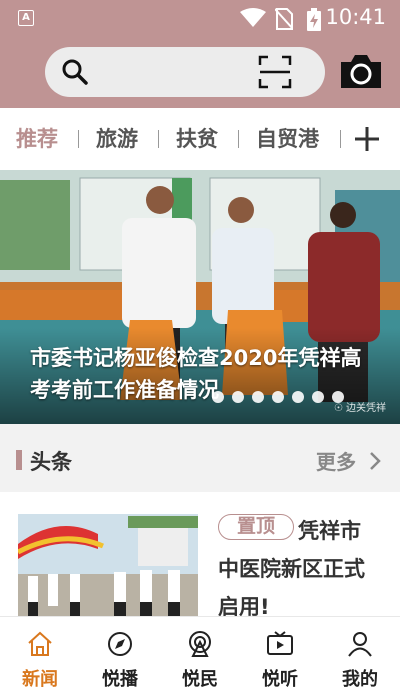 This screenshot has height=700, width=400. Describe the element at coordinates (355, 17) in the screenshot. I see `clock: 10:41` at that location.